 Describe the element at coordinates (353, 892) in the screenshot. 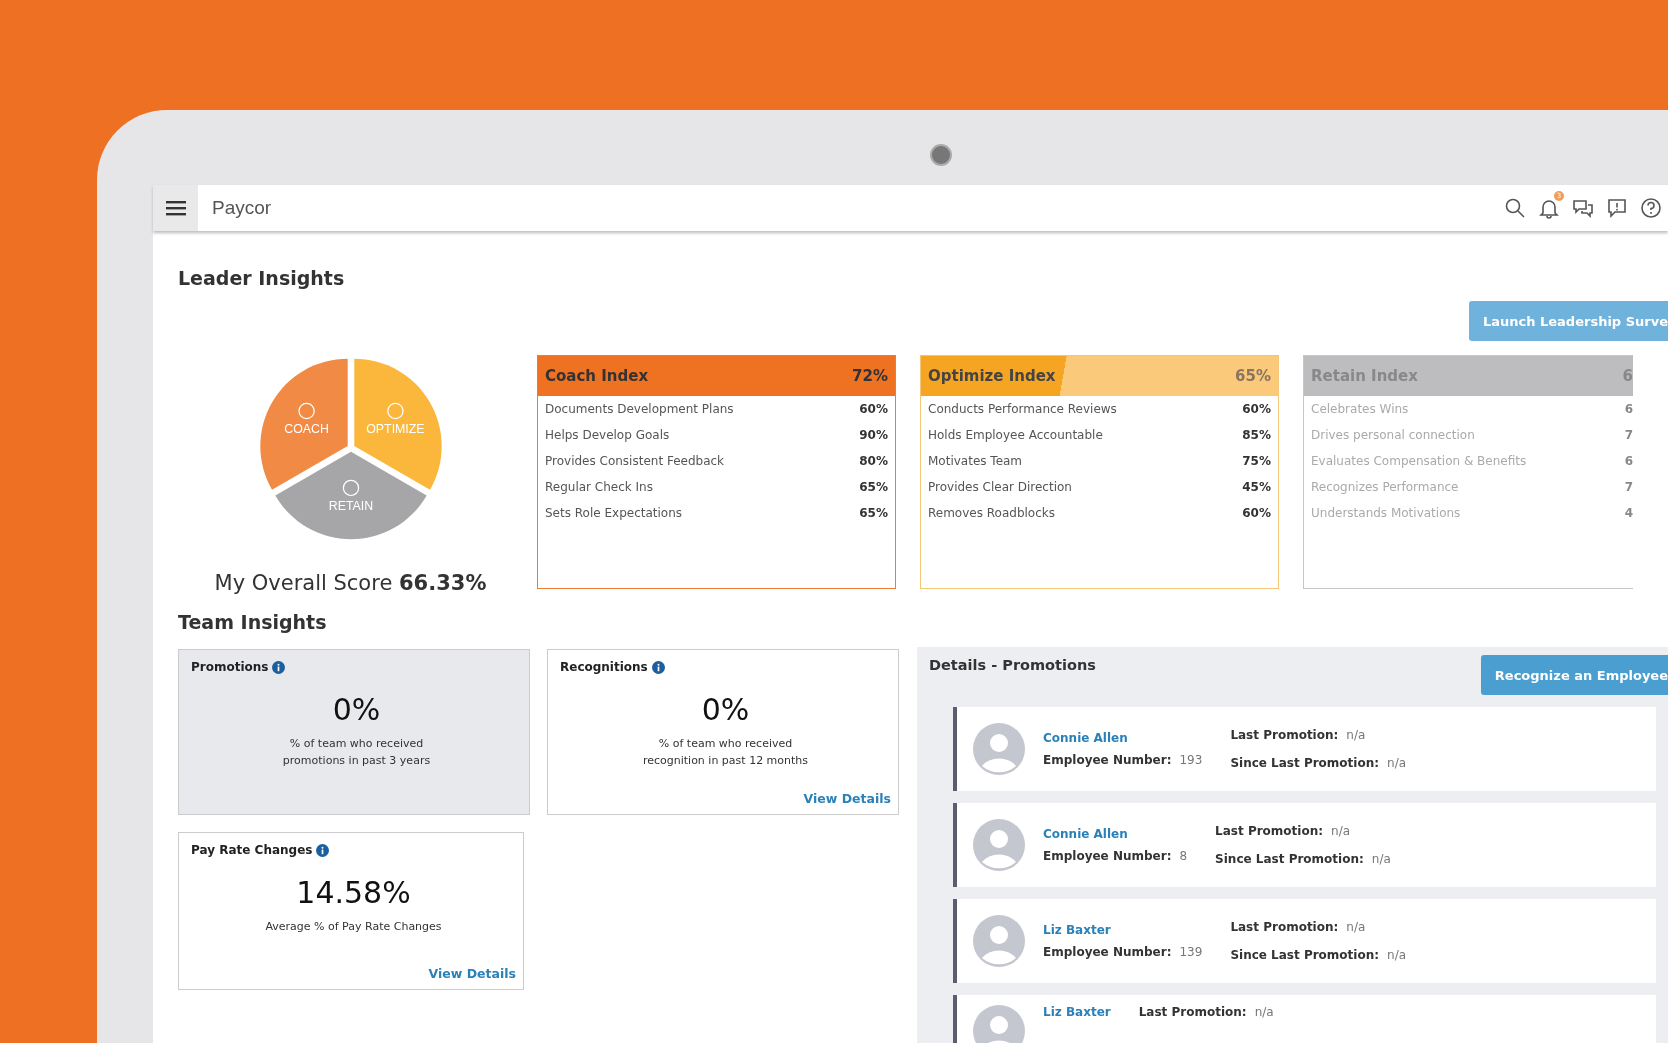

I see `stat-value: 14.58%` at that location.